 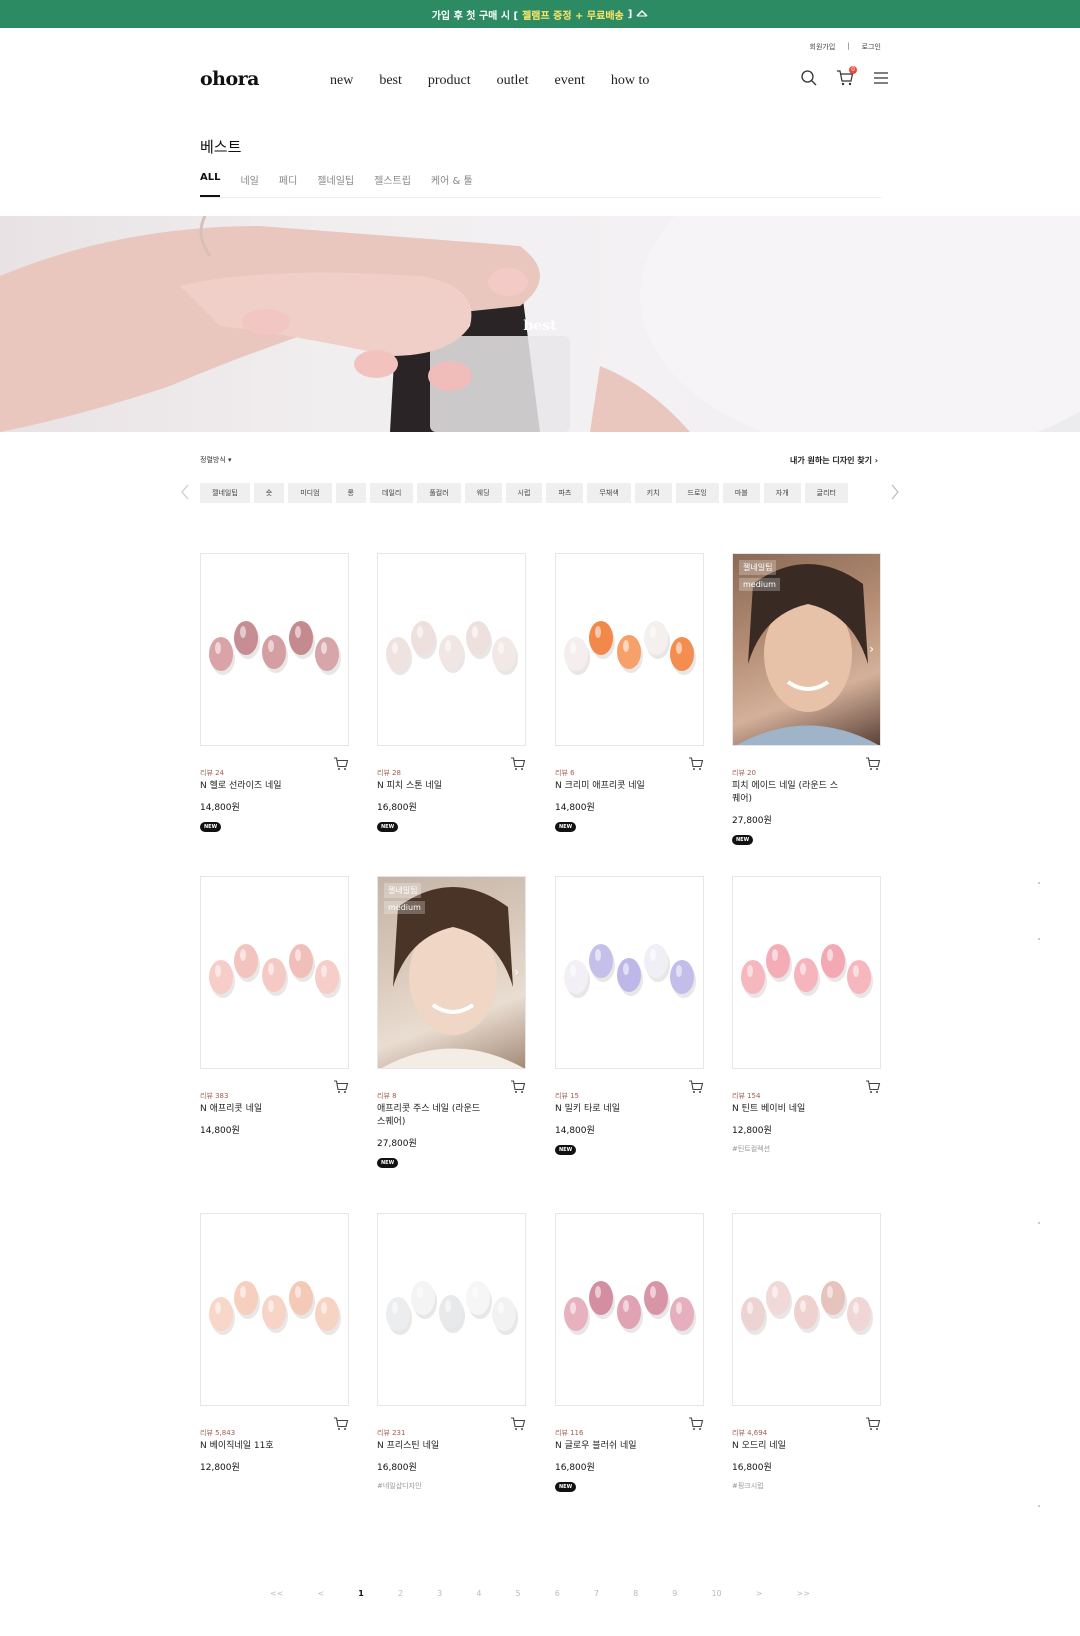 I want to click on product-name: N 헬로 선라이즈 네일, so click(x=255, y=786).